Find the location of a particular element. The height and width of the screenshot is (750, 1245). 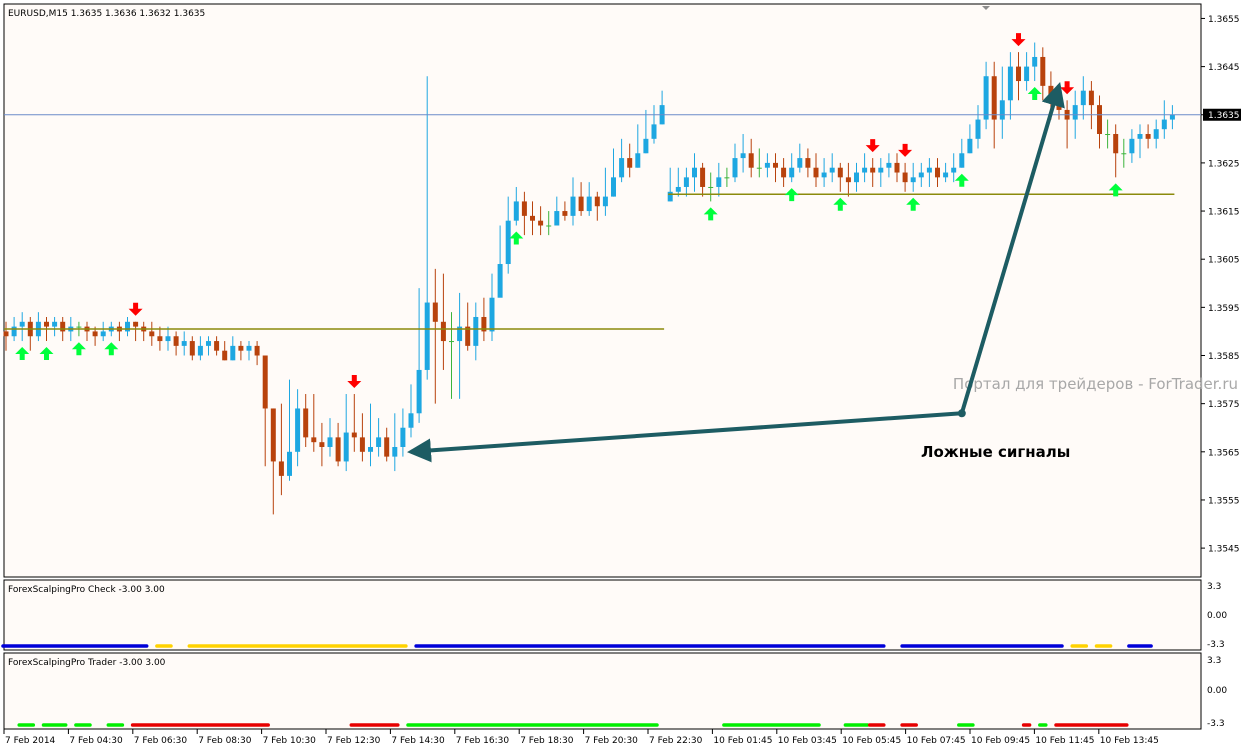

time-tick-label: 10 Feb 11:45 is located at coordinates (1064, 741).